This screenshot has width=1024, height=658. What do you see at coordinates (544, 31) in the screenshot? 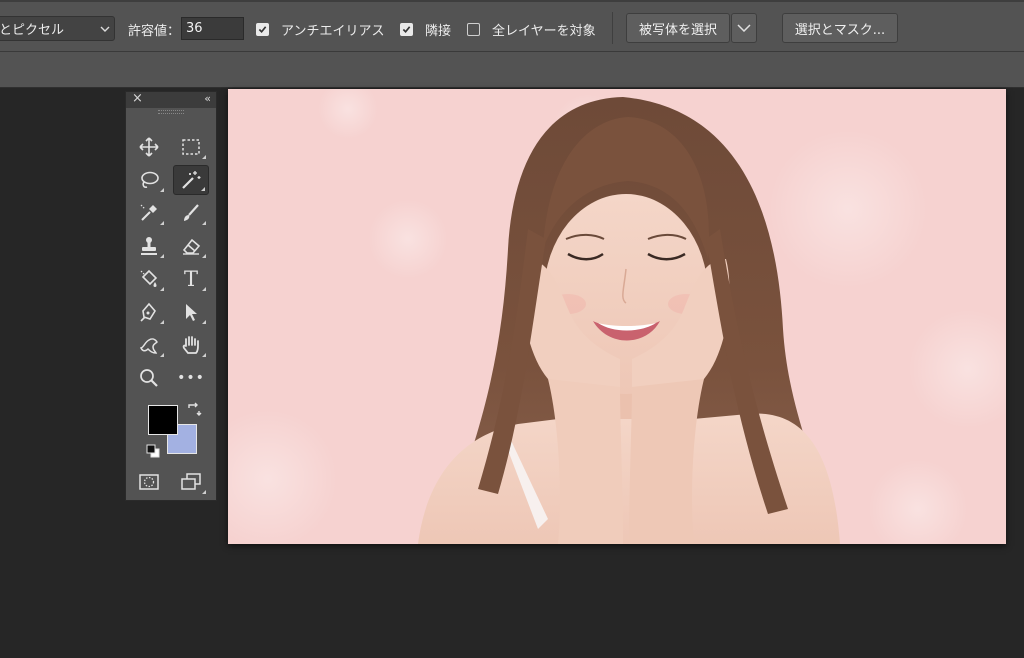
I see `all-layers-label: 全レイヤーを対象` at bounding box center [544, 31].